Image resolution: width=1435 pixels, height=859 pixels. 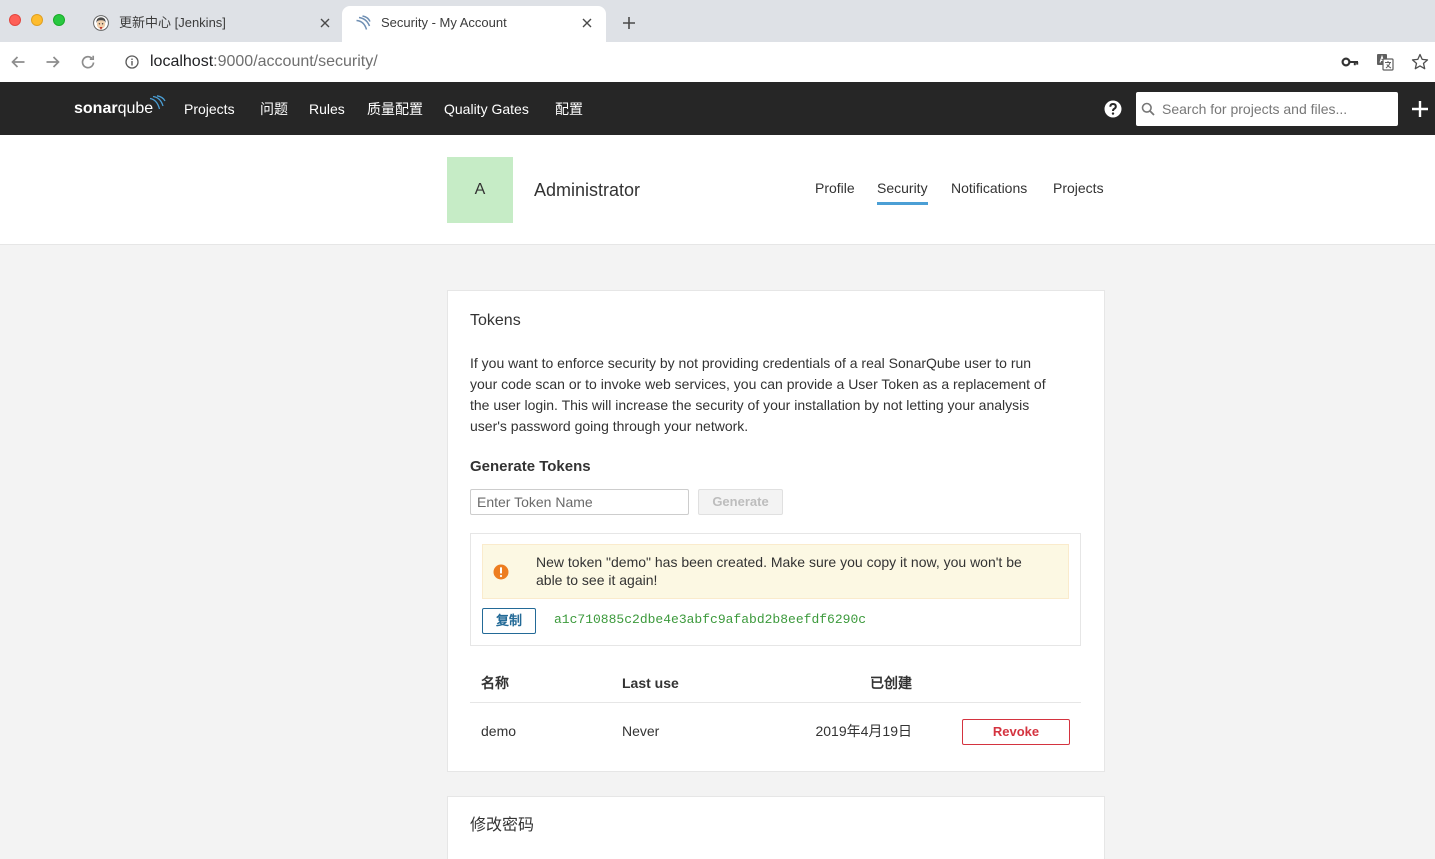 What do you see at coordinates (1385, 62) in the screenshot?
I see `translate-icon` at bounding box center [1385, 62].